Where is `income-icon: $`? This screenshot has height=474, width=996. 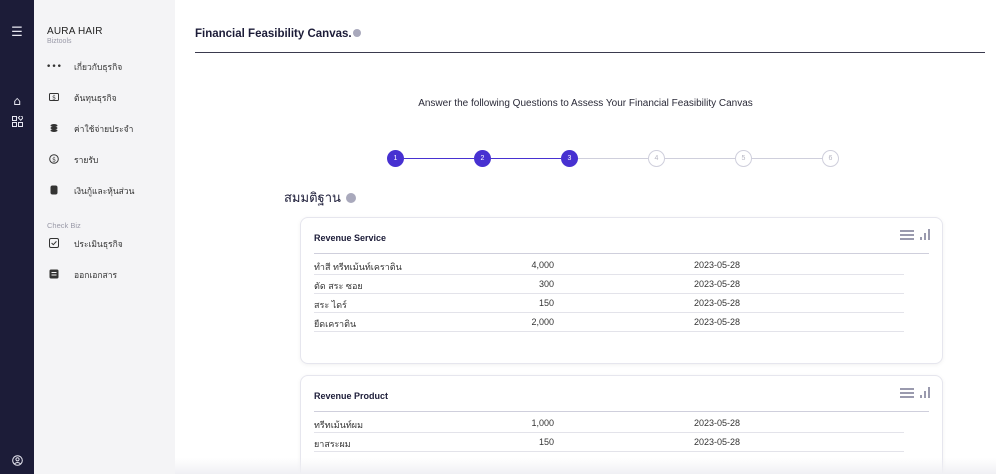
income-icon: $ is located at coordinates (54, 160).